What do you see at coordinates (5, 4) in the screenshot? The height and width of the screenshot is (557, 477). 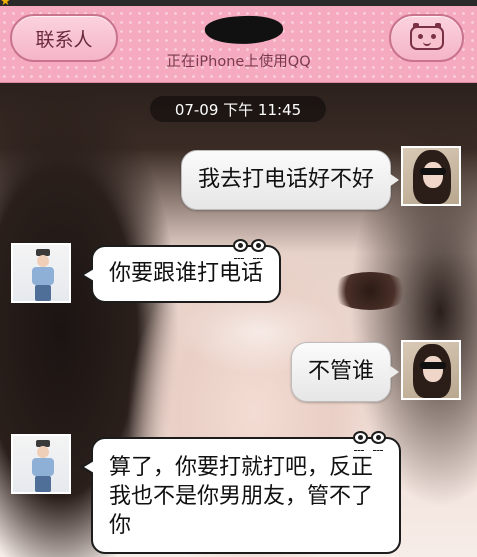 I see `star-icon: ★` at bounding box center [5, 4].